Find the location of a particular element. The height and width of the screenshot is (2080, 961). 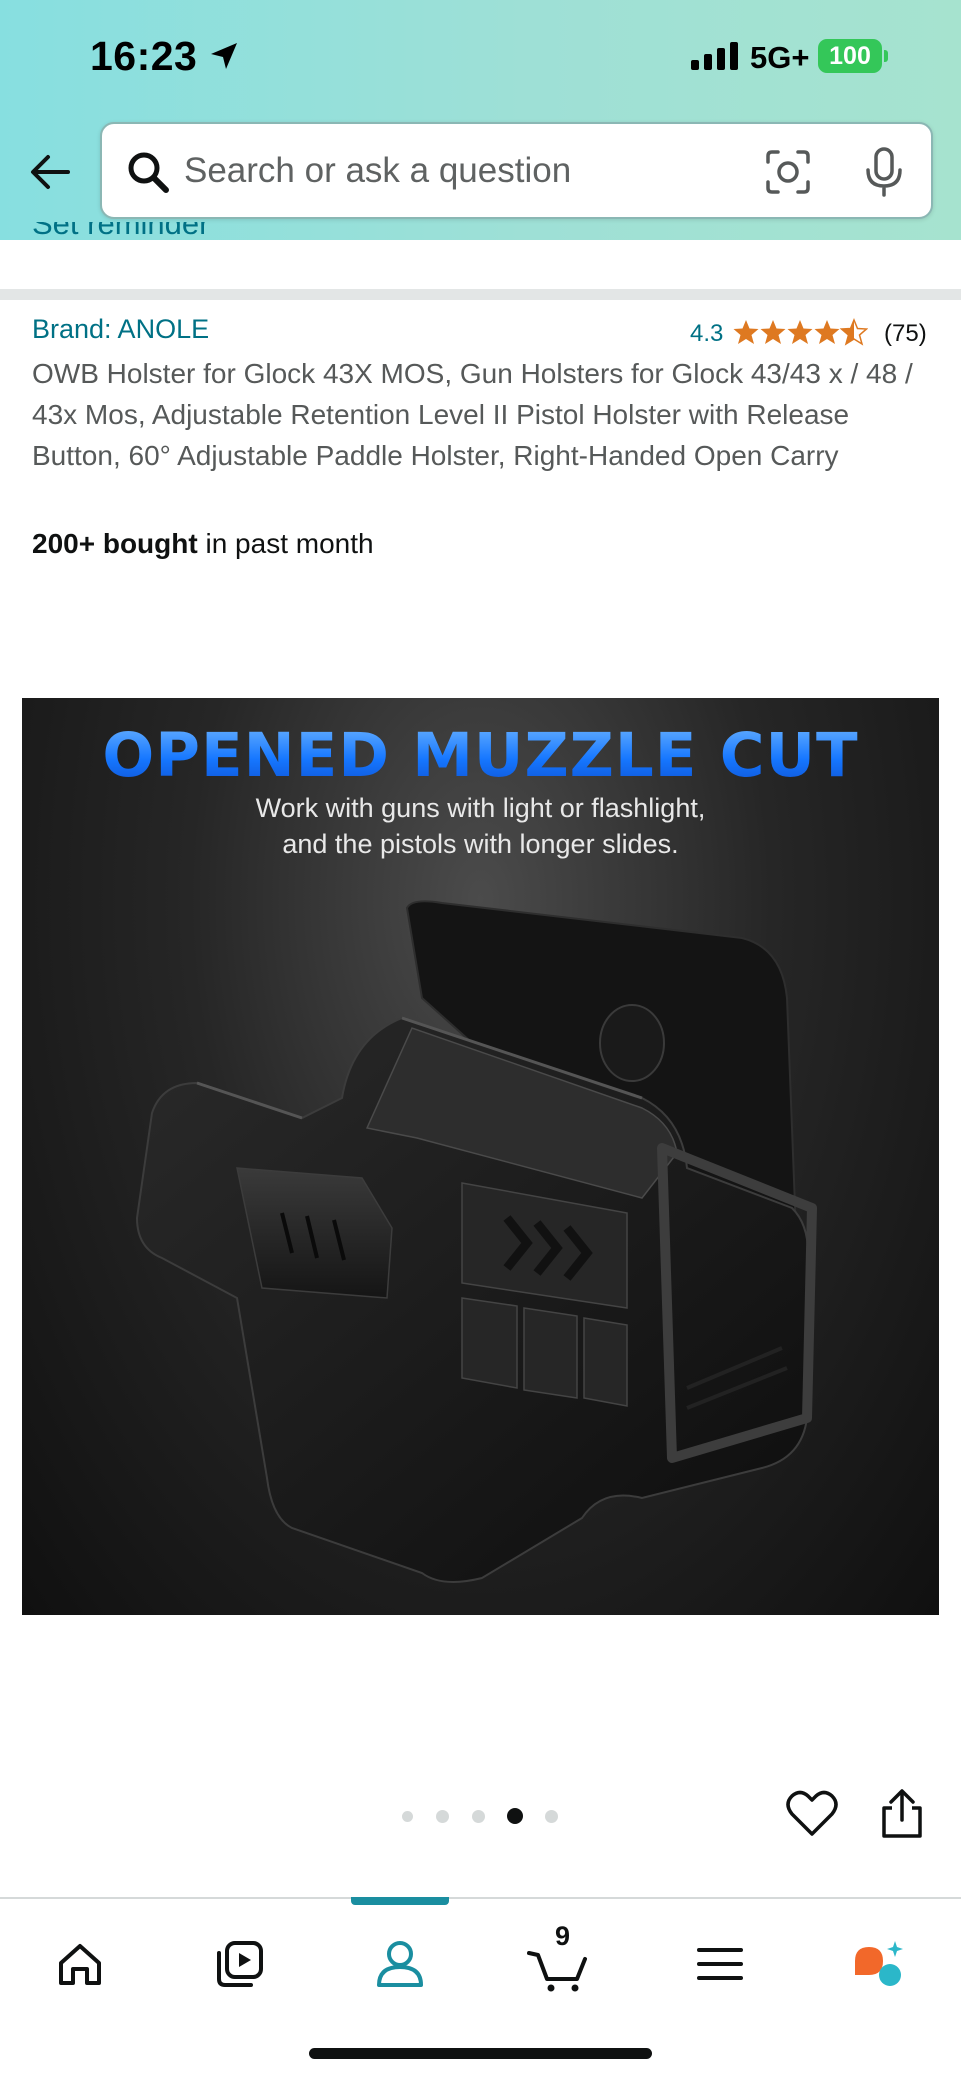

bought-count: 200+ bought in past month is located at coordinates (203, 544).